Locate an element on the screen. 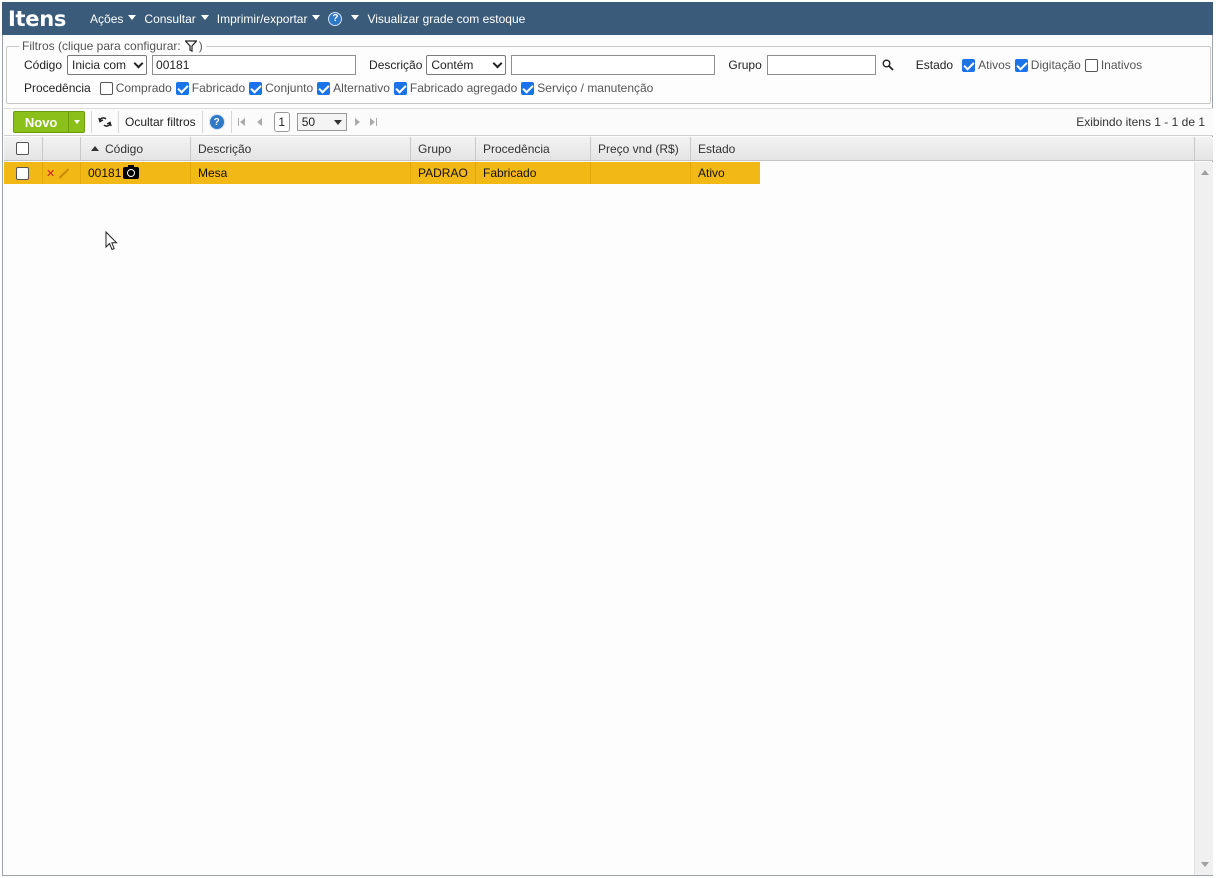 This screenshot has width=1216, height=878. first-page-arrow is located at coordinates (242, 122).